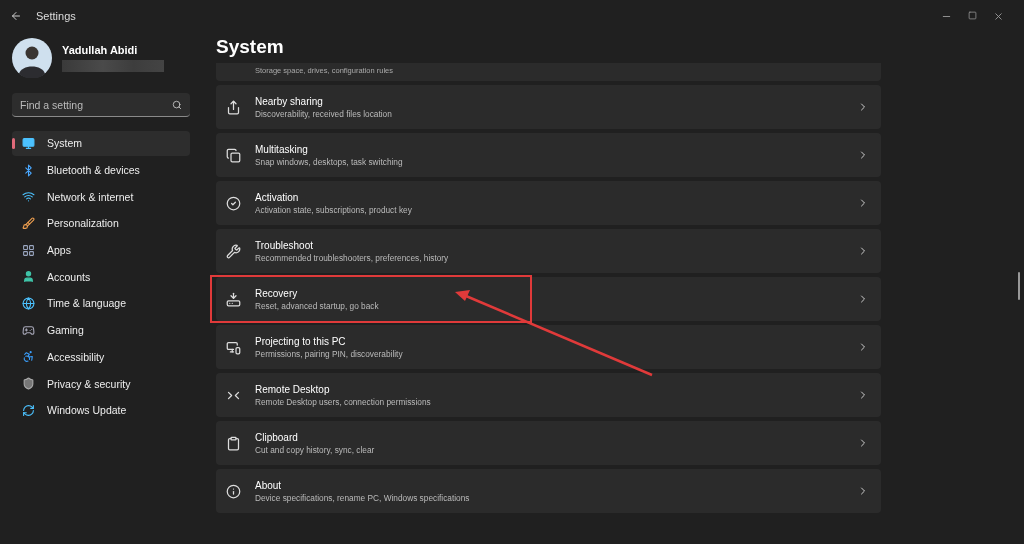 This screenshot has width=1024, height=544. Describe the element at coordinates (363, 497) in the screenshot. I see `card-subtitle: Device specifications, rename PC, Windows specifications` at that location.